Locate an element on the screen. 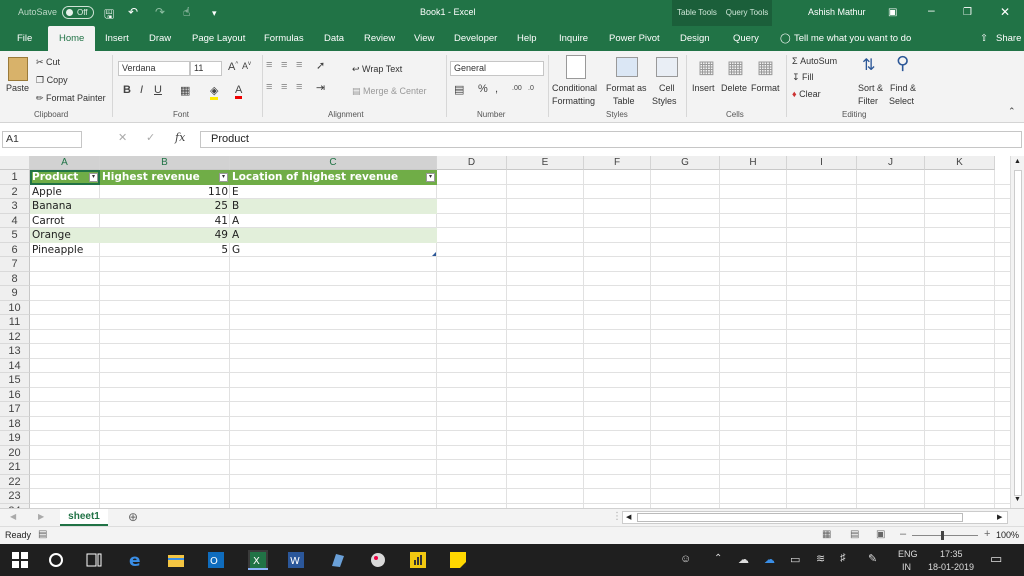  row-header-9: 9 is located at coordinates (15, 293).